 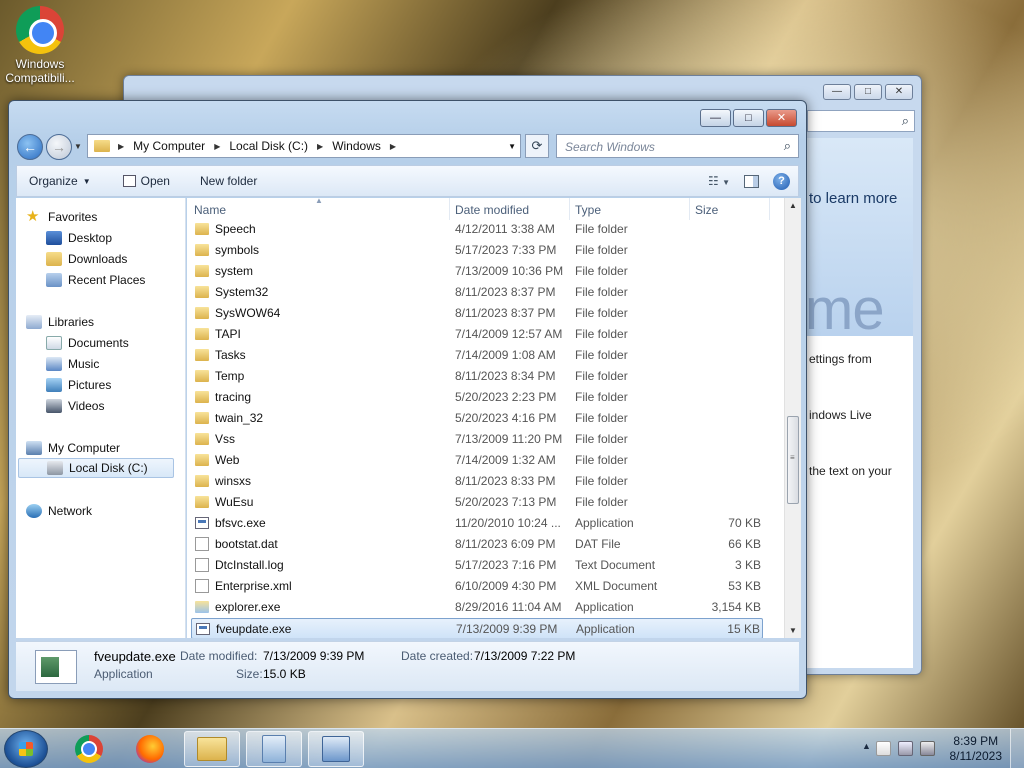 I want to click on column-header-size: Size, so click(x=706, y=210).